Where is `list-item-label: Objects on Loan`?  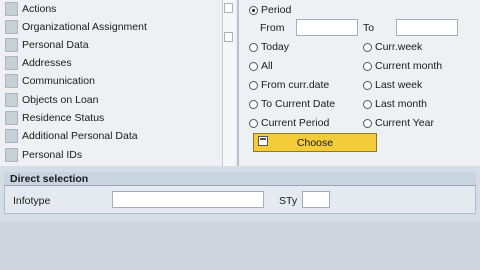 list-item-label: Objects on Loan is located at coordinates (60, 100).